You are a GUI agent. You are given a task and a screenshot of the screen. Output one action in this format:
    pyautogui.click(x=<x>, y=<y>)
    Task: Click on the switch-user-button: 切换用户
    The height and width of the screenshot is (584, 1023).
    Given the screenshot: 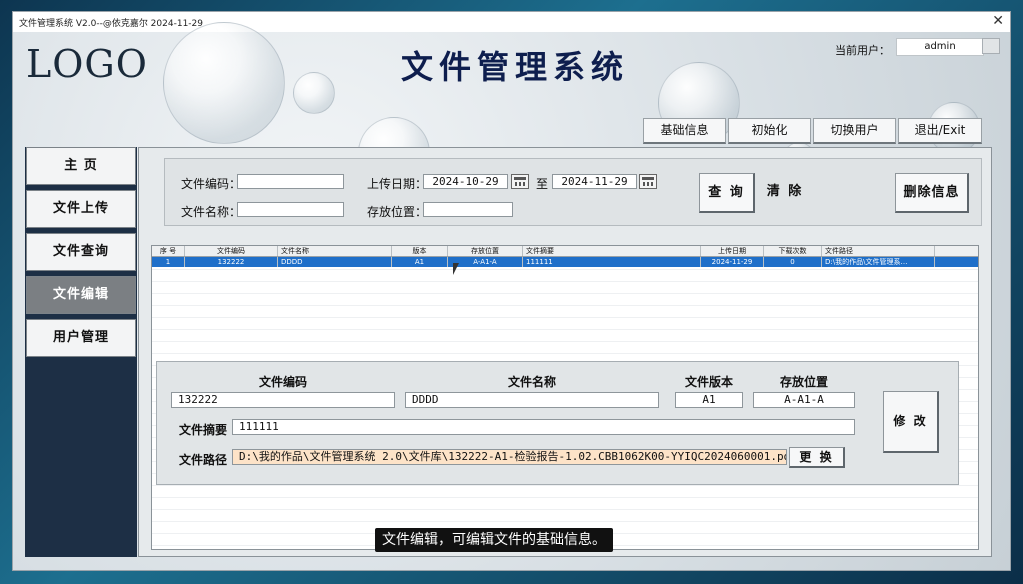 What is the action you would take?
    pyautogui.click(x=854, y=131)
    